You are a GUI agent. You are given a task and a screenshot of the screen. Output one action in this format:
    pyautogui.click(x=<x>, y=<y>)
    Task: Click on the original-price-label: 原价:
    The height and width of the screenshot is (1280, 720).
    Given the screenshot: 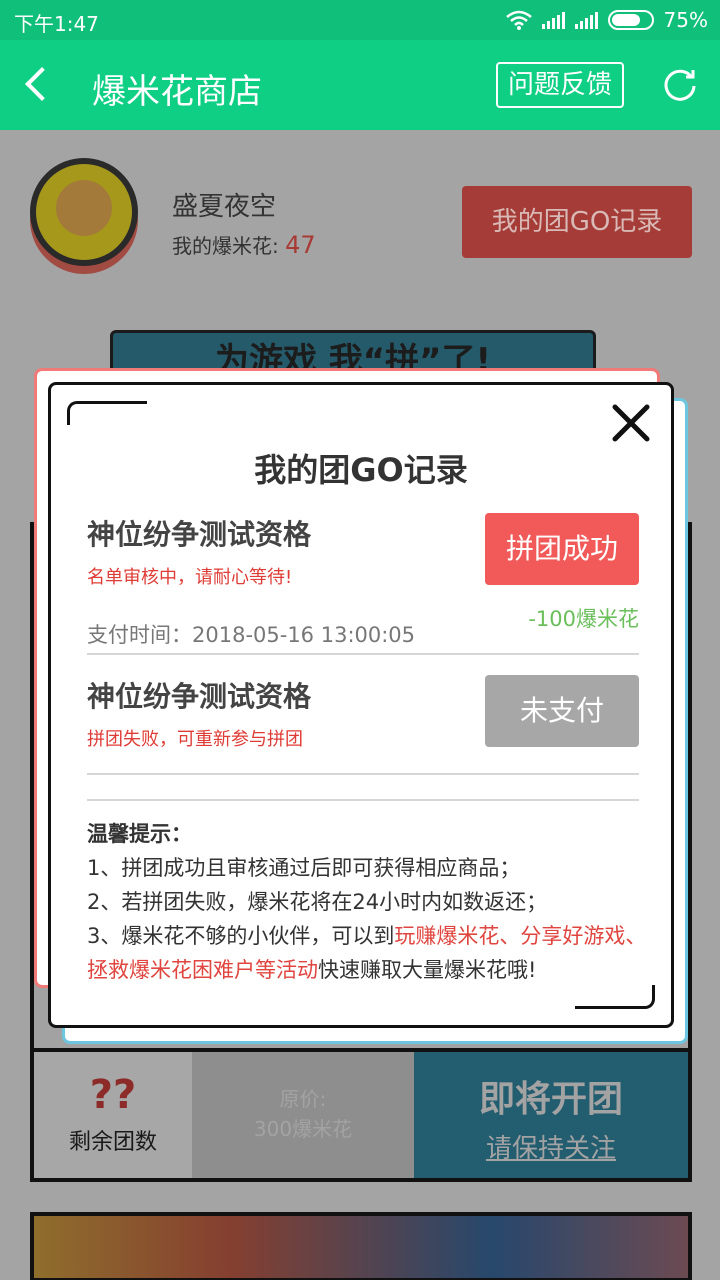 What is the action you would take?
    pyautogui.click(x=303, y=1099)
    